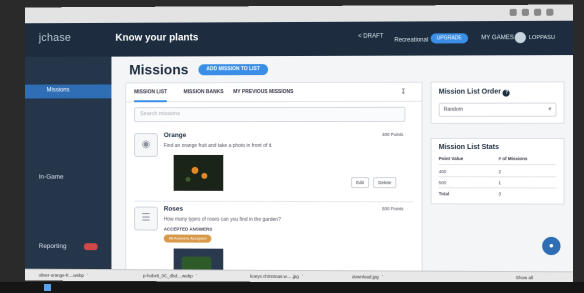 The height and width of the screenshot is (293, 584). Describe the element at coordinates (367, 276) in the screenshot. I see `download-item: download.jpg ˆ` at that location.